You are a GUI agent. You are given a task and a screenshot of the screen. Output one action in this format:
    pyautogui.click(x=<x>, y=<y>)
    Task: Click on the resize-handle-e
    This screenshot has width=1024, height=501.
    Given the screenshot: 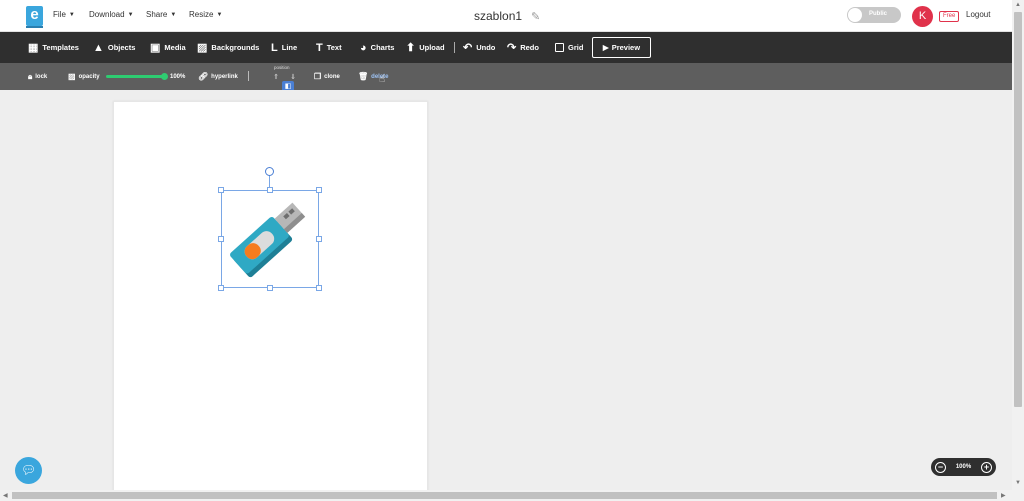 What is the action you would take?
    pyautogui.click(x=319, y=239)
    